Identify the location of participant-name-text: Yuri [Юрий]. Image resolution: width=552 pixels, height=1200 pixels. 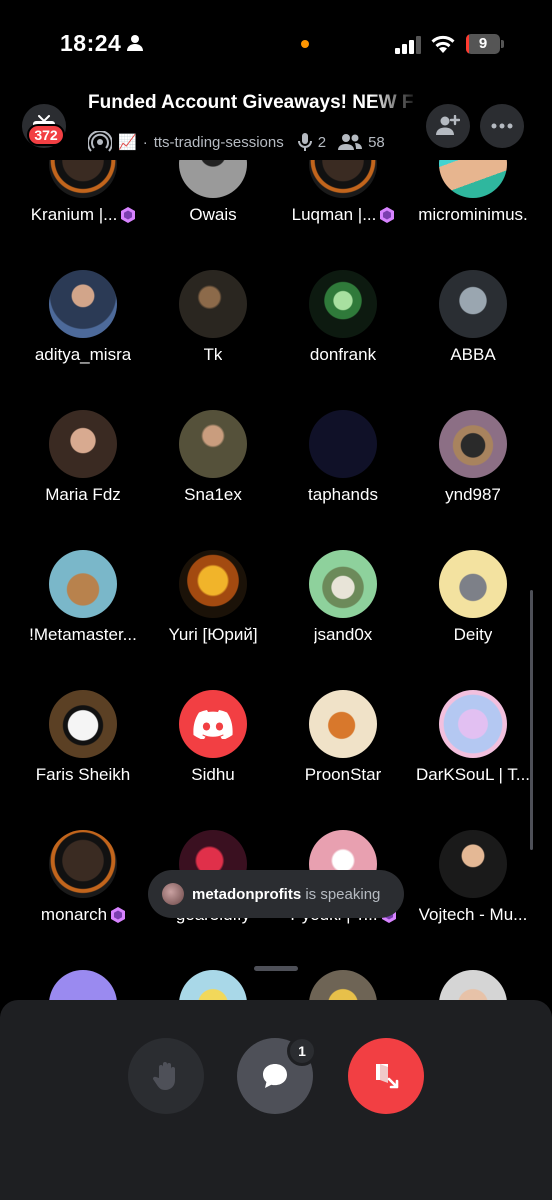
(213, 634).